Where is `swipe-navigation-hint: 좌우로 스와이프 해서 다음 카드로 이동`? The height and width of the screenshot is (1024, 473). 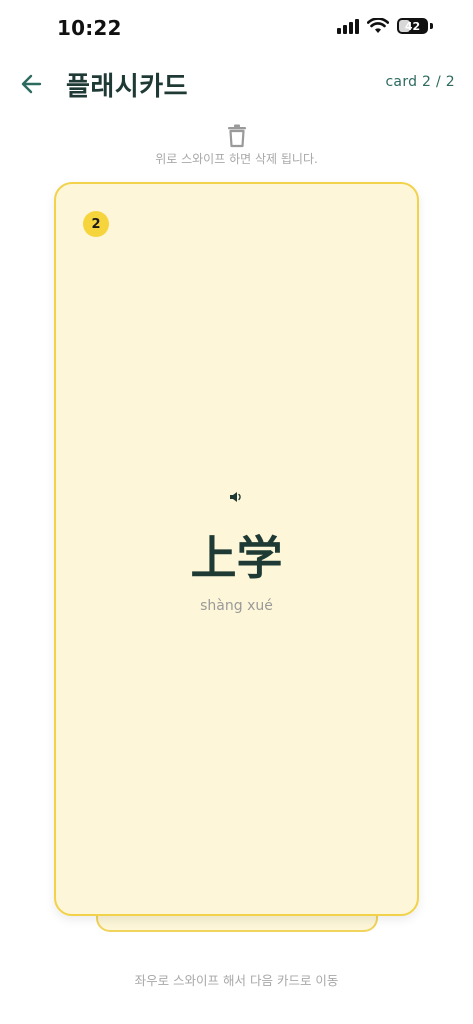 swipe-navigation-hint: 좌우로 스와이프 해서 다음 카드로 이동 is located at coordinates (236, 980).